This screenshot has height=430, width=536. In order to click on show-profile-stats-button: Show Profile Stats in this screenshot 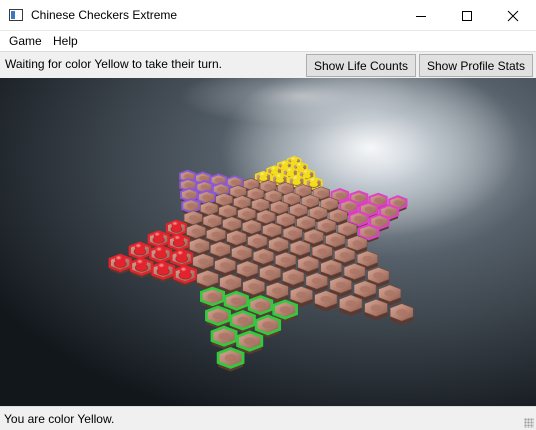, I will do `click(476, 65)`.